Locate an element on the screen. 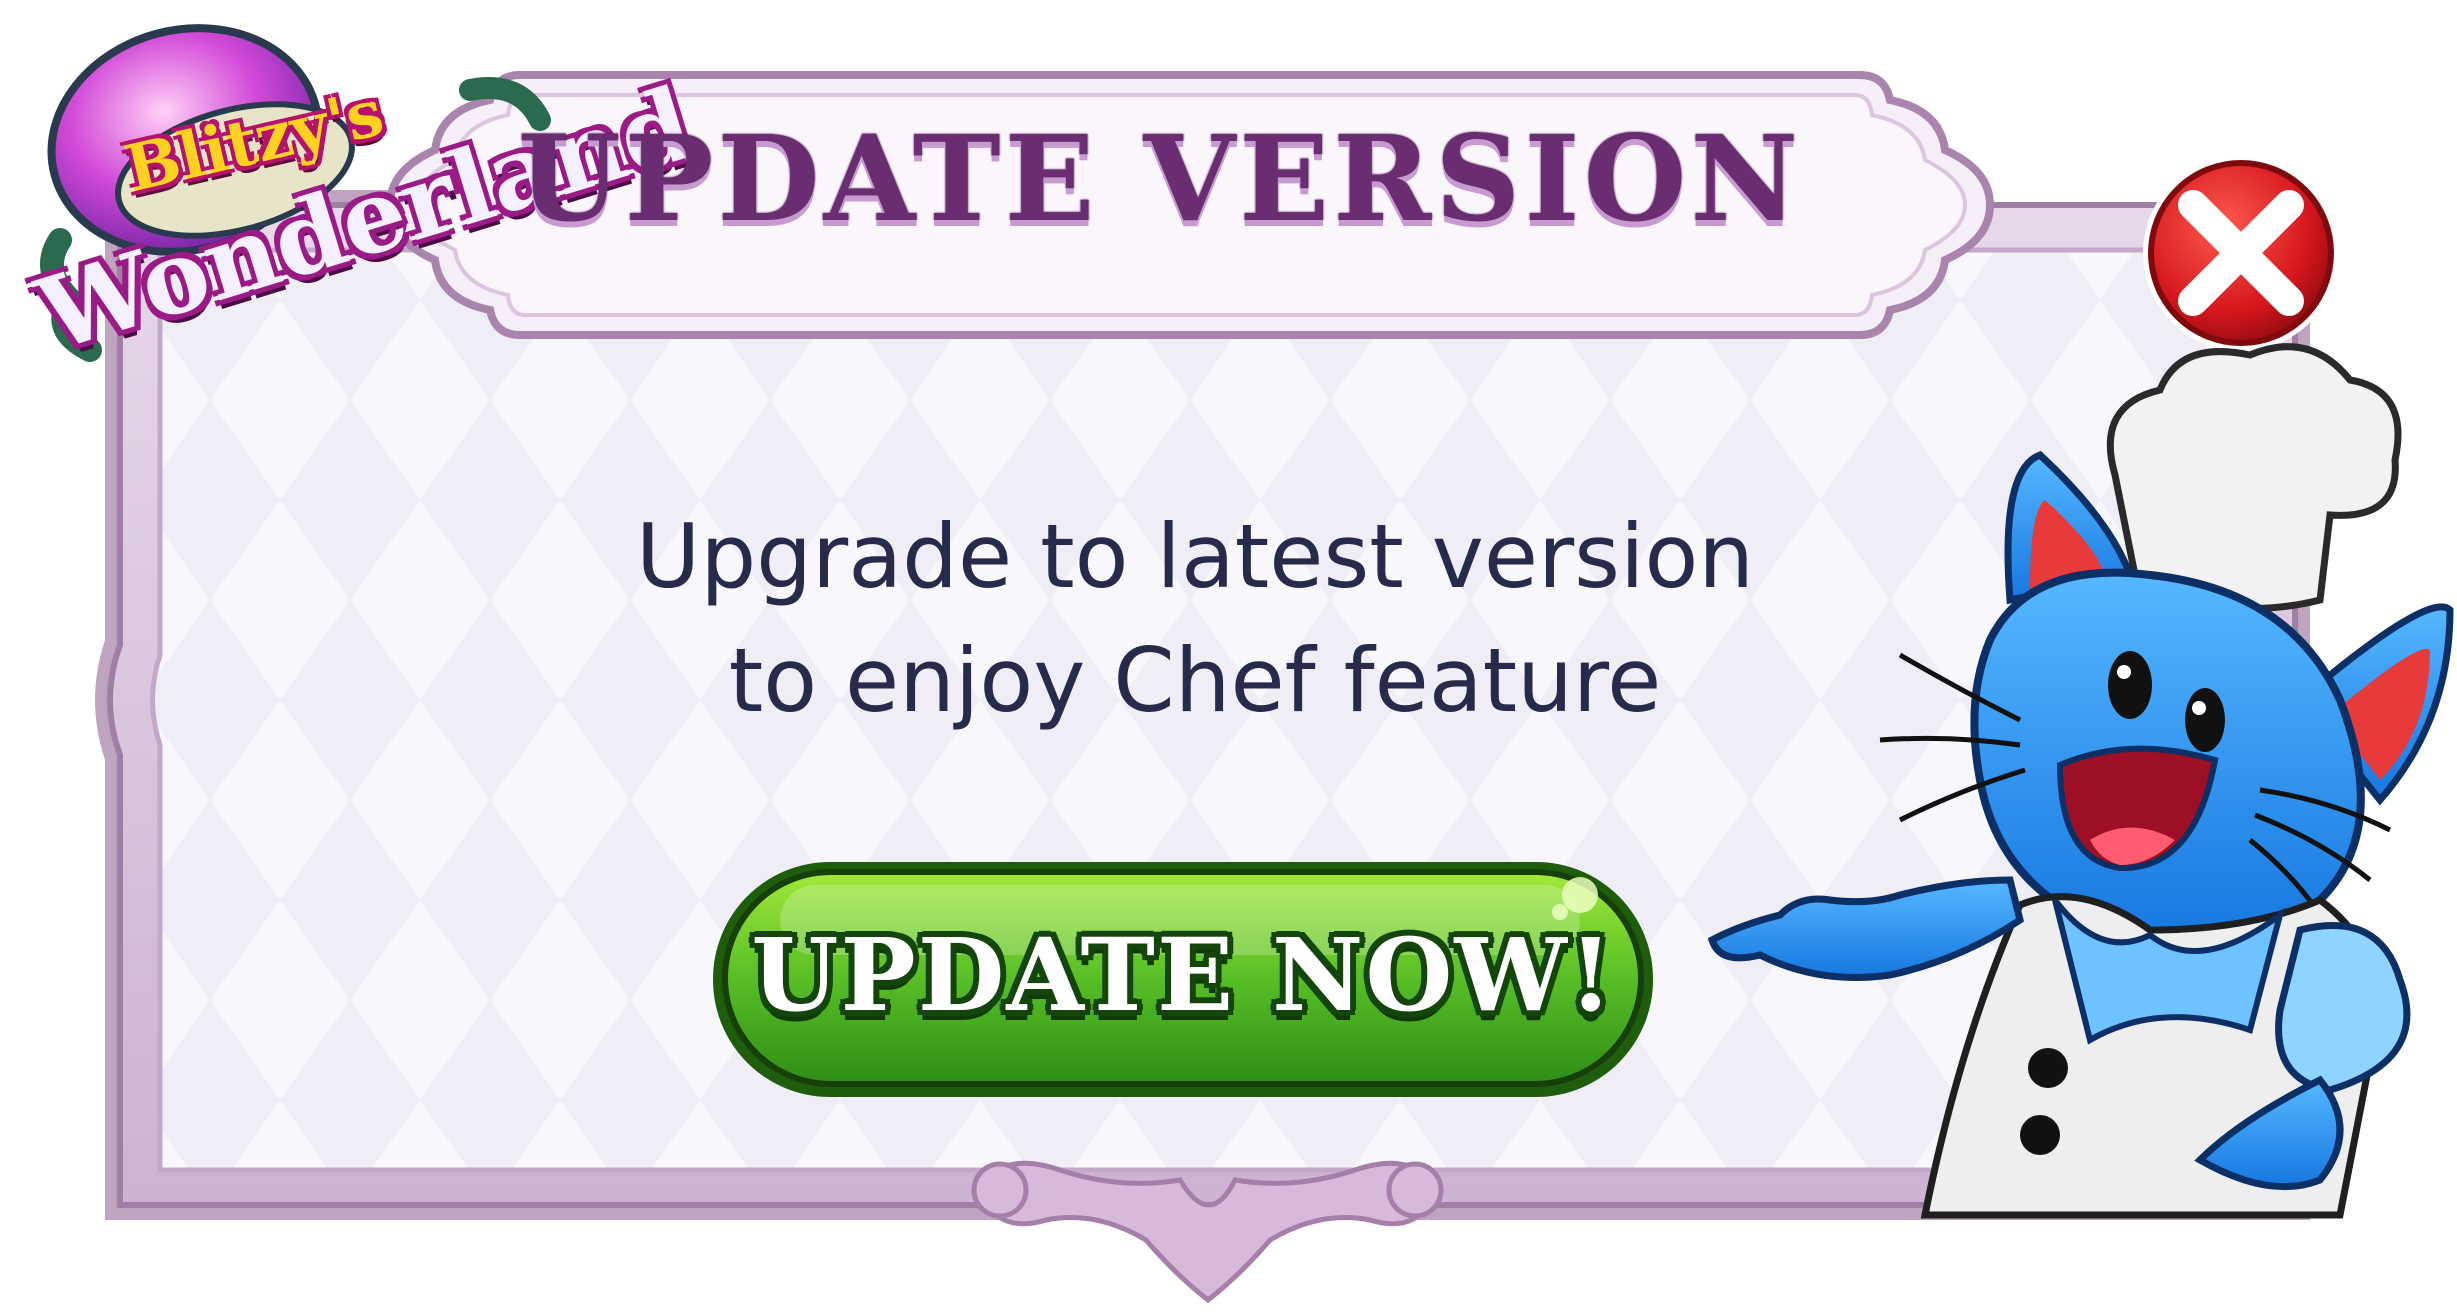 The height and width of the screenshot is (1316, 2457). update-now-button-label: UPDATE NOW! is located at coordinates (1183, 975).